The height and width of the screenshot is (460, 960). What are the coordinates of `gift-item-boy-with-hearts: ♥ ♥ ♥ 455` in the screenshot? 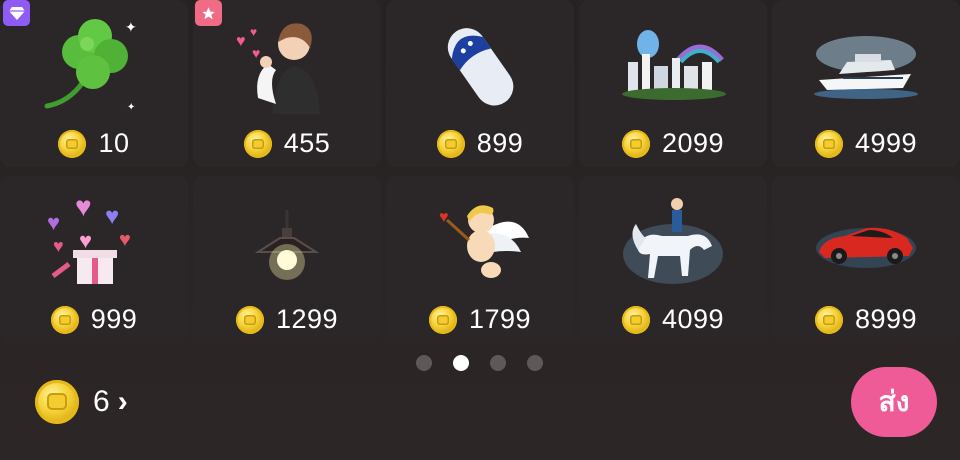 It's located at (287, 83).